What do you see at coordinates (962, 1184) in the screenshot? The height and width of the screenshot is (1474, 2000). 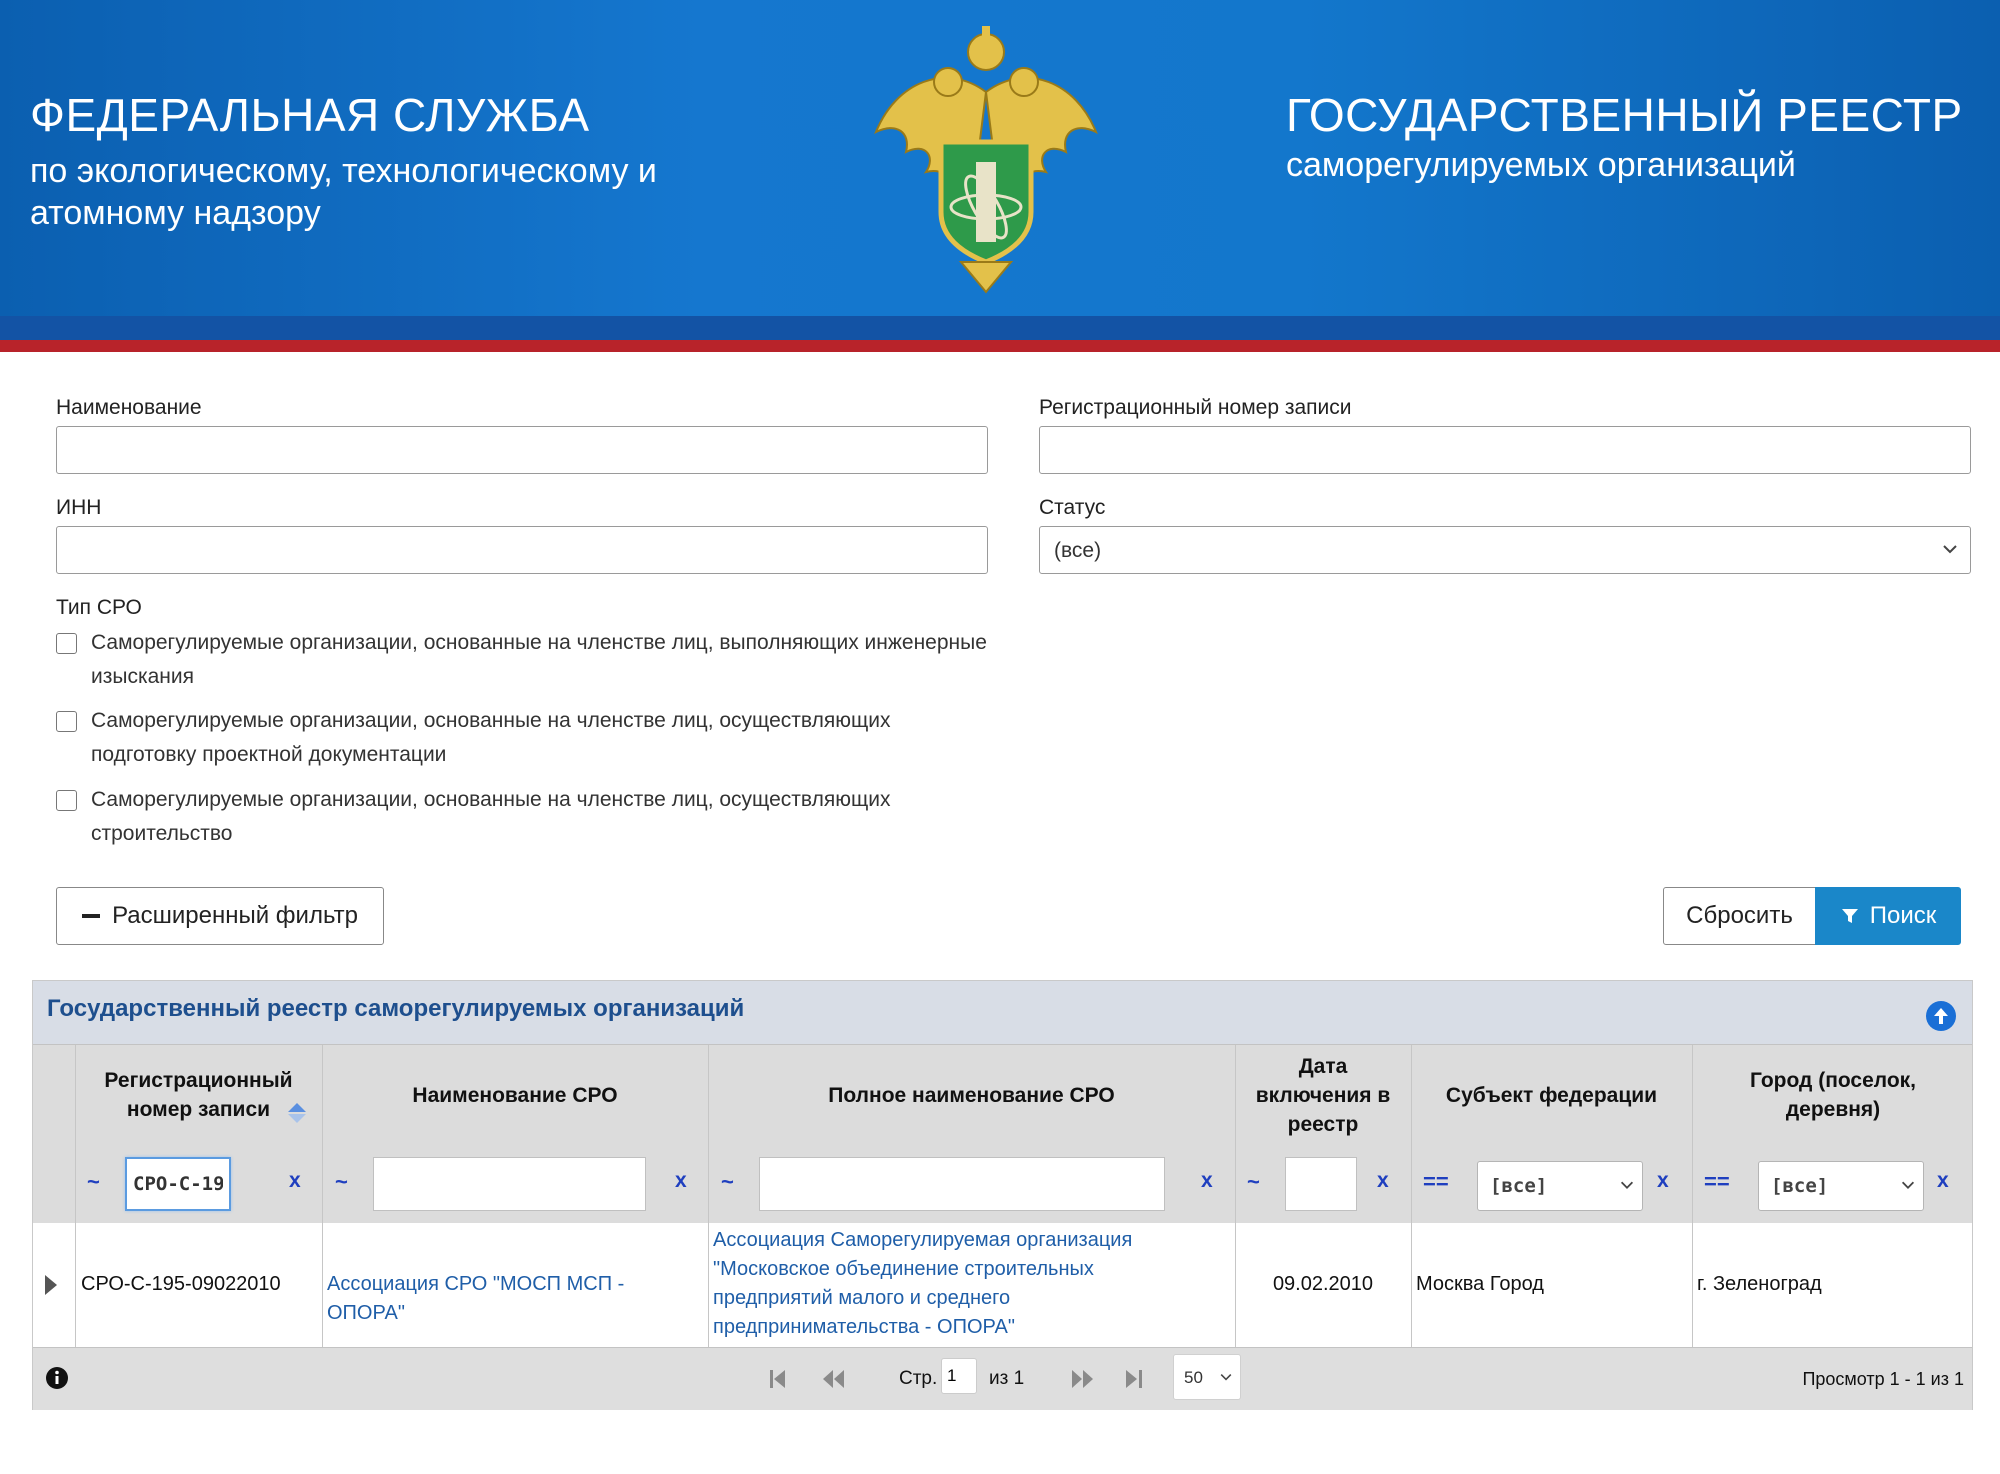 I see `full-name-filter-input` at bounding box center [962, 1184].